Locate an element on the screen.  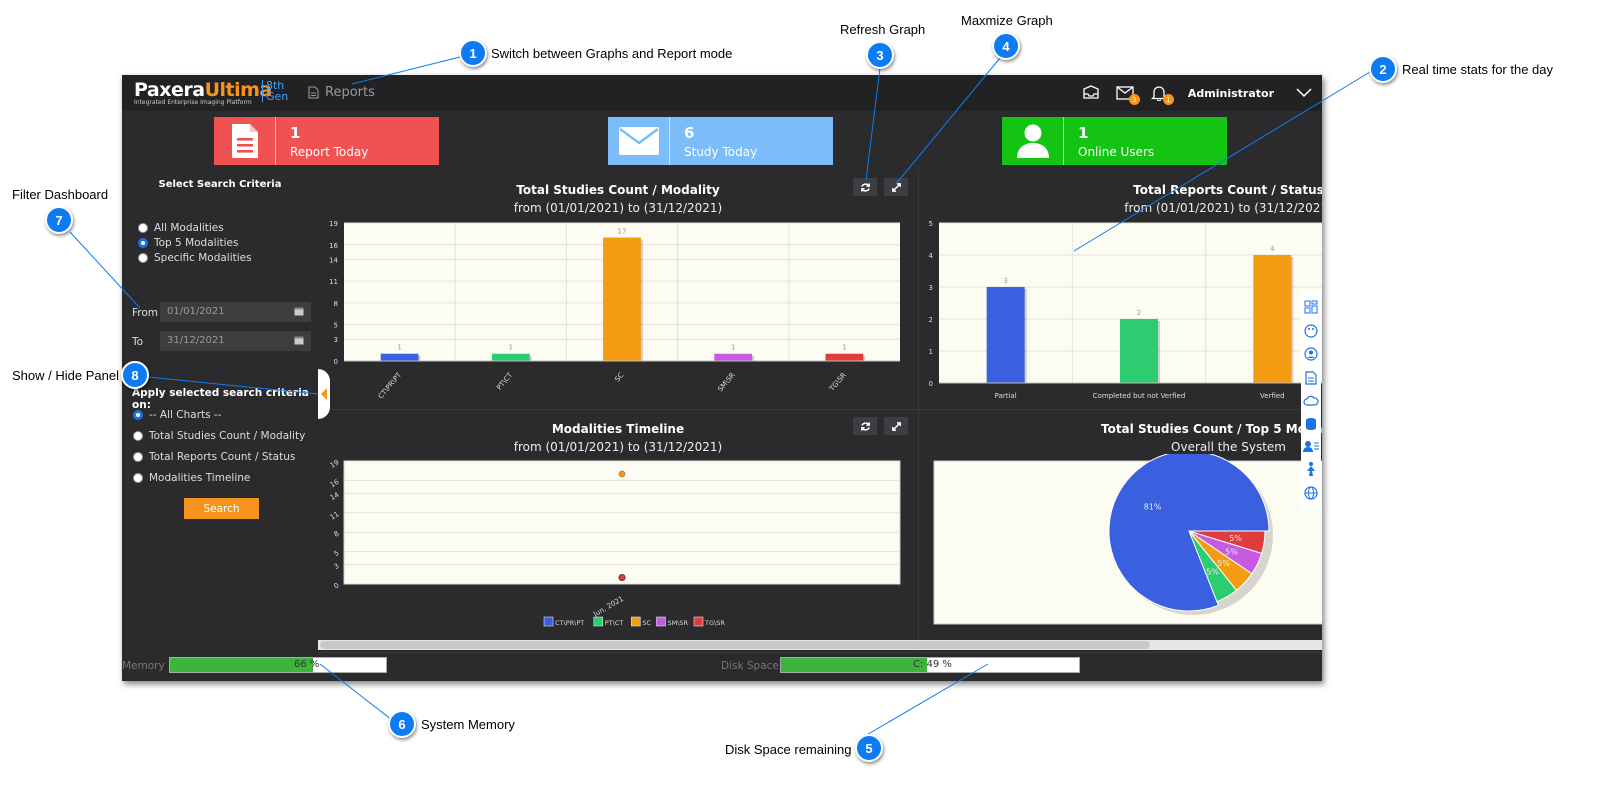
chevron-down-icon is located at coordinates (1304, 93).